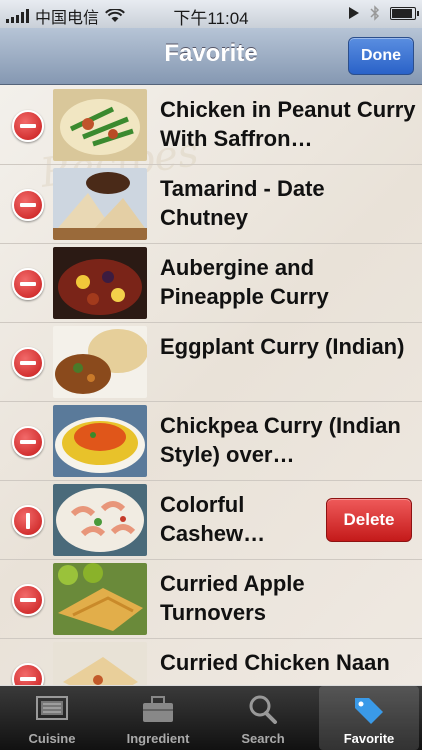 This screenshot has height=750, width=422. Describe the element at coordinates (158, 738) in the screenshot. I see `tab-label: Ingredient` at that location.